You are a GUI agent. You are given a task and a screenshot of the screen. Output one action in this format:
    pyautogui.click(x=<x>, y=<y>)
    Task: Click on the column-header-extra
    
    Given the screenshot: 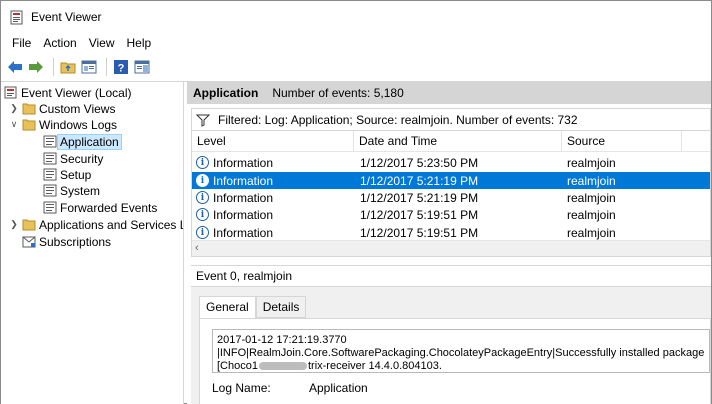 What is the action you would take?
    pyautogui.click(x=696, y=141)
    